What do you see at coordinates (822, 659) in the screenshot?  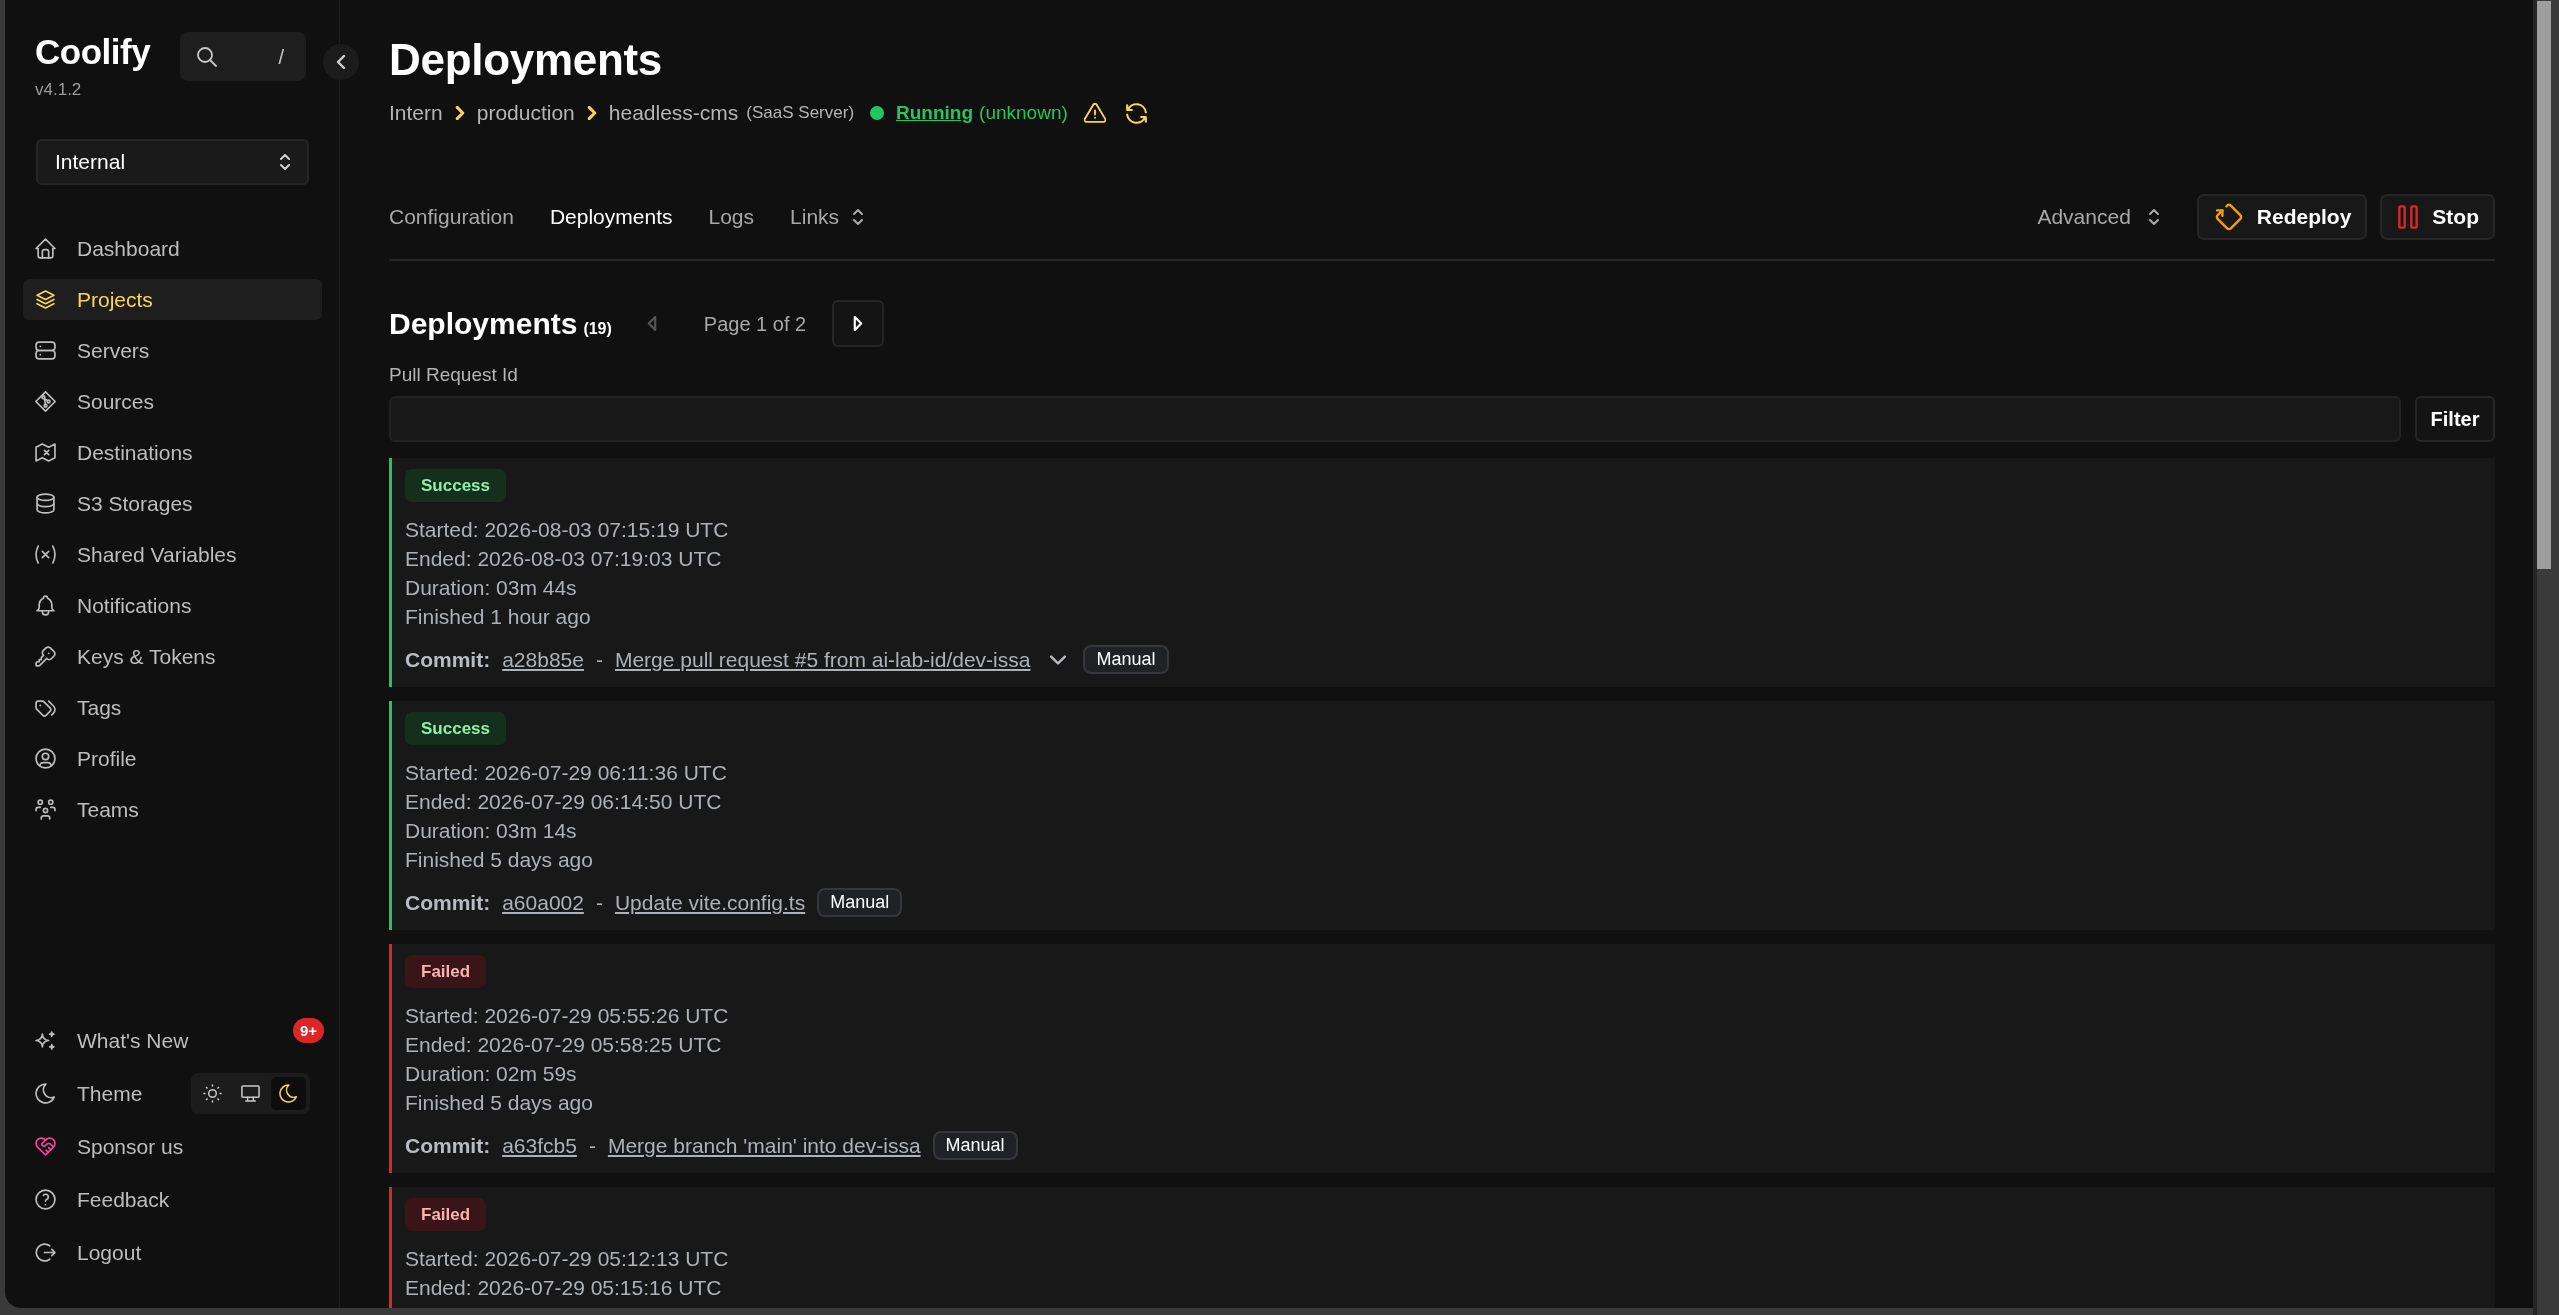 I see `commit-message-link: Merge pull request #5 from ai-lab-id/dev-issa` at bounding box center [822, 659].